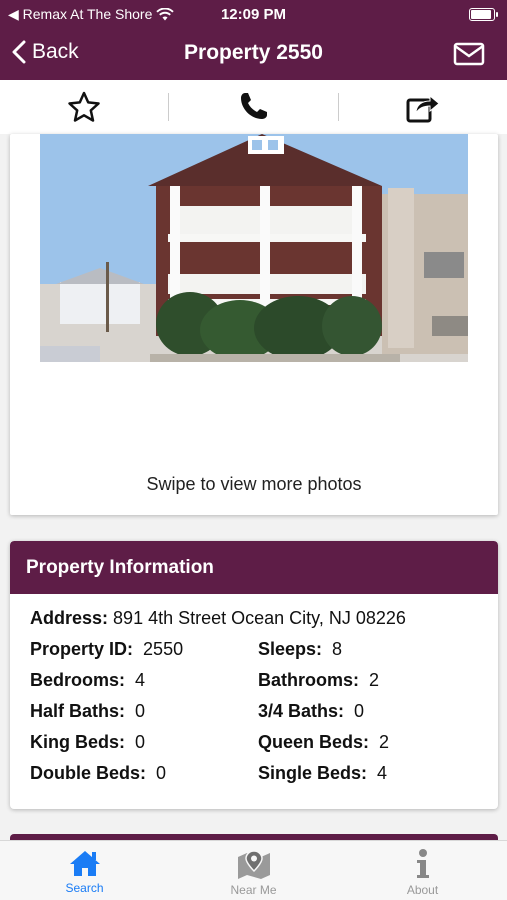 The height and width of the screenshot is (900, 507). What do you see at coordinates (313, 773) in the screenshot?
I see `single-beds-label: Single Beds:` at bounding box center [313, 773].